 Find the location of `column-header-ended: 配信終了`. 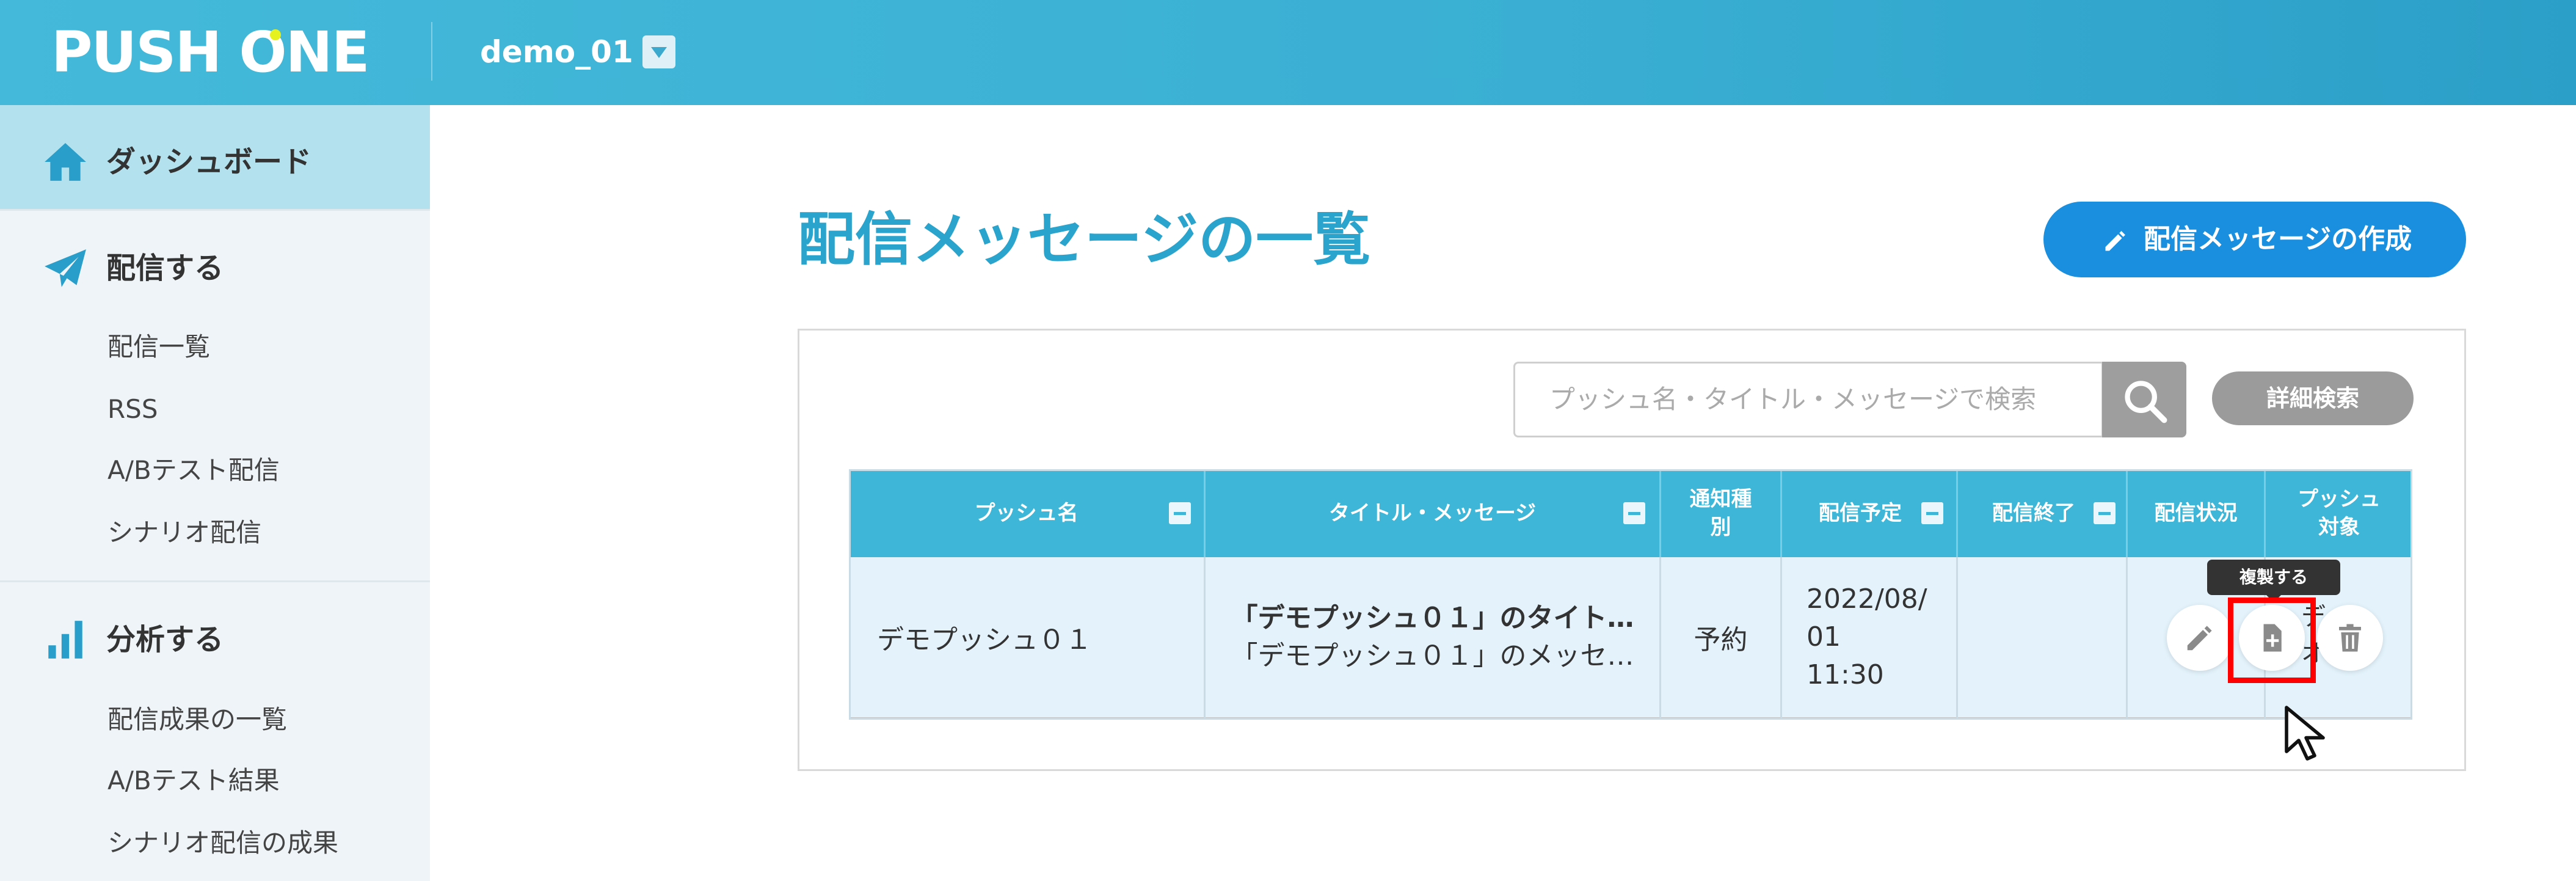

column-header-ended: 配信終了 is located at coordinates (2043, 513).